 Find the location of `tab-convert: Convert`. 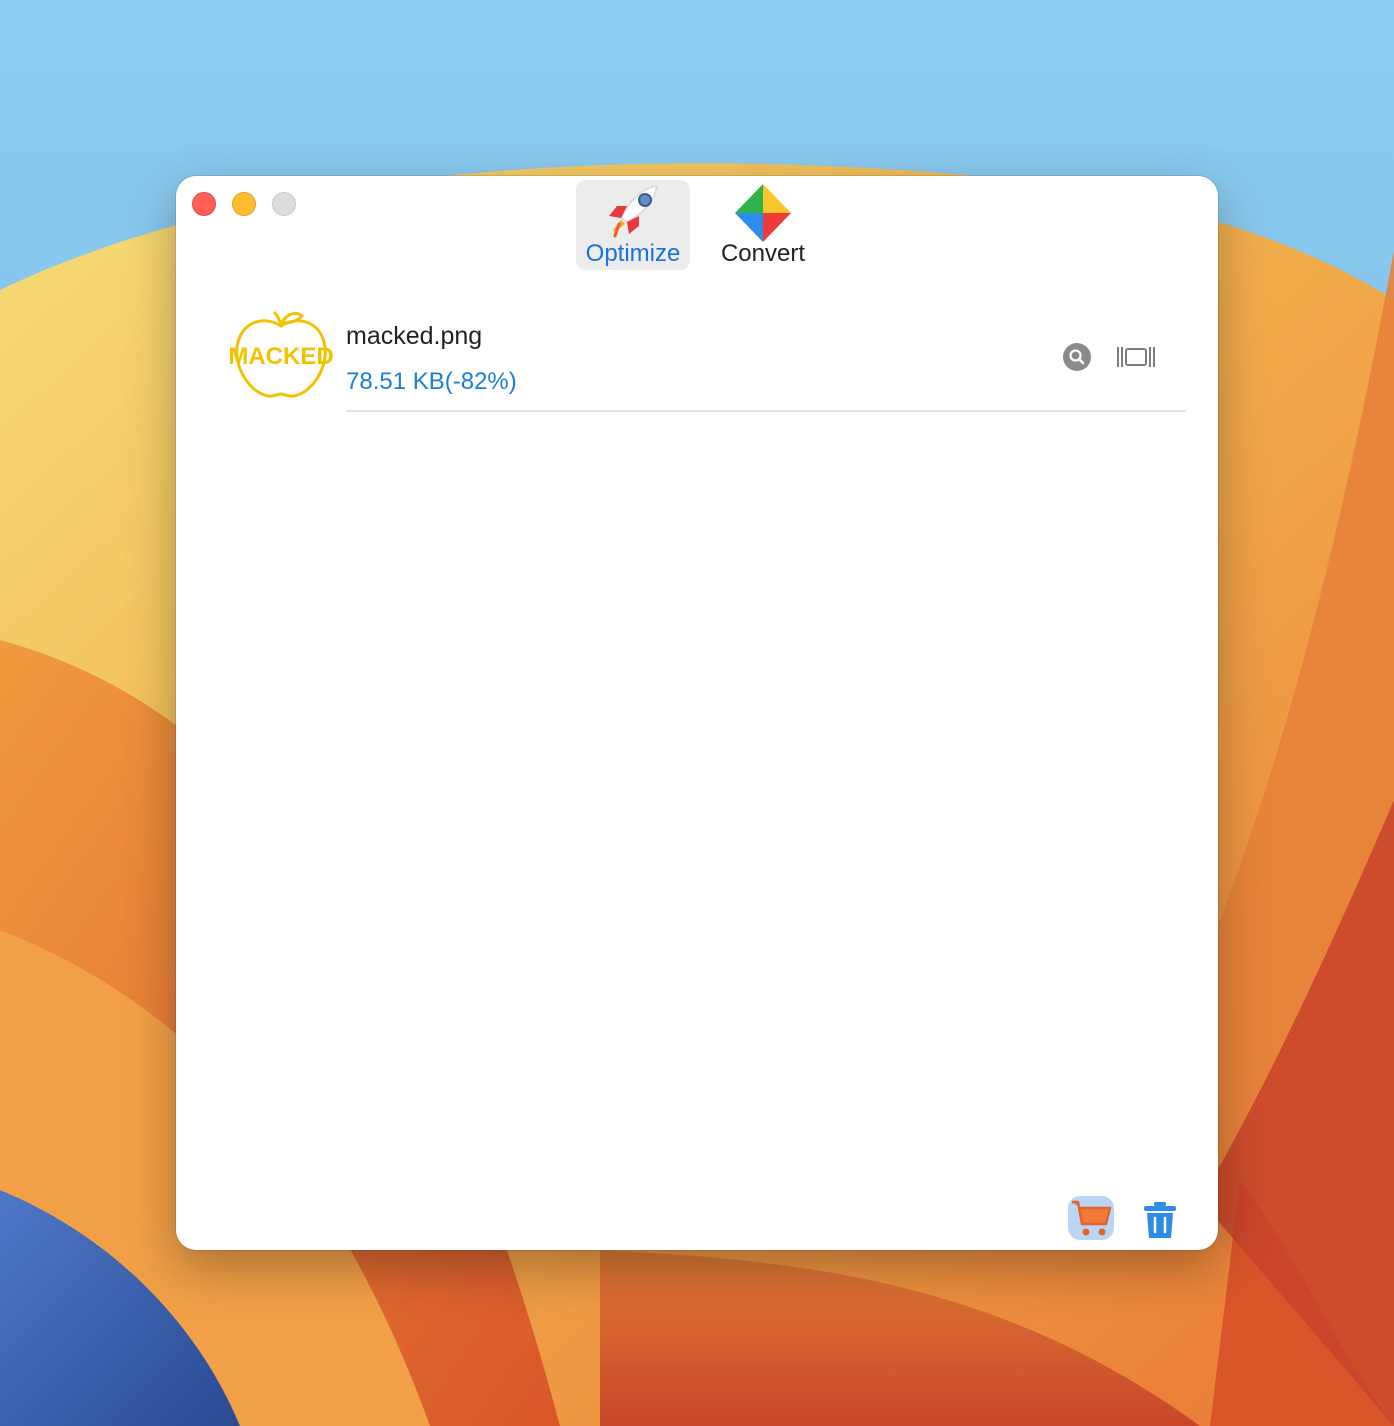

tab-convert: Convert is located at coordinates (763, 225).